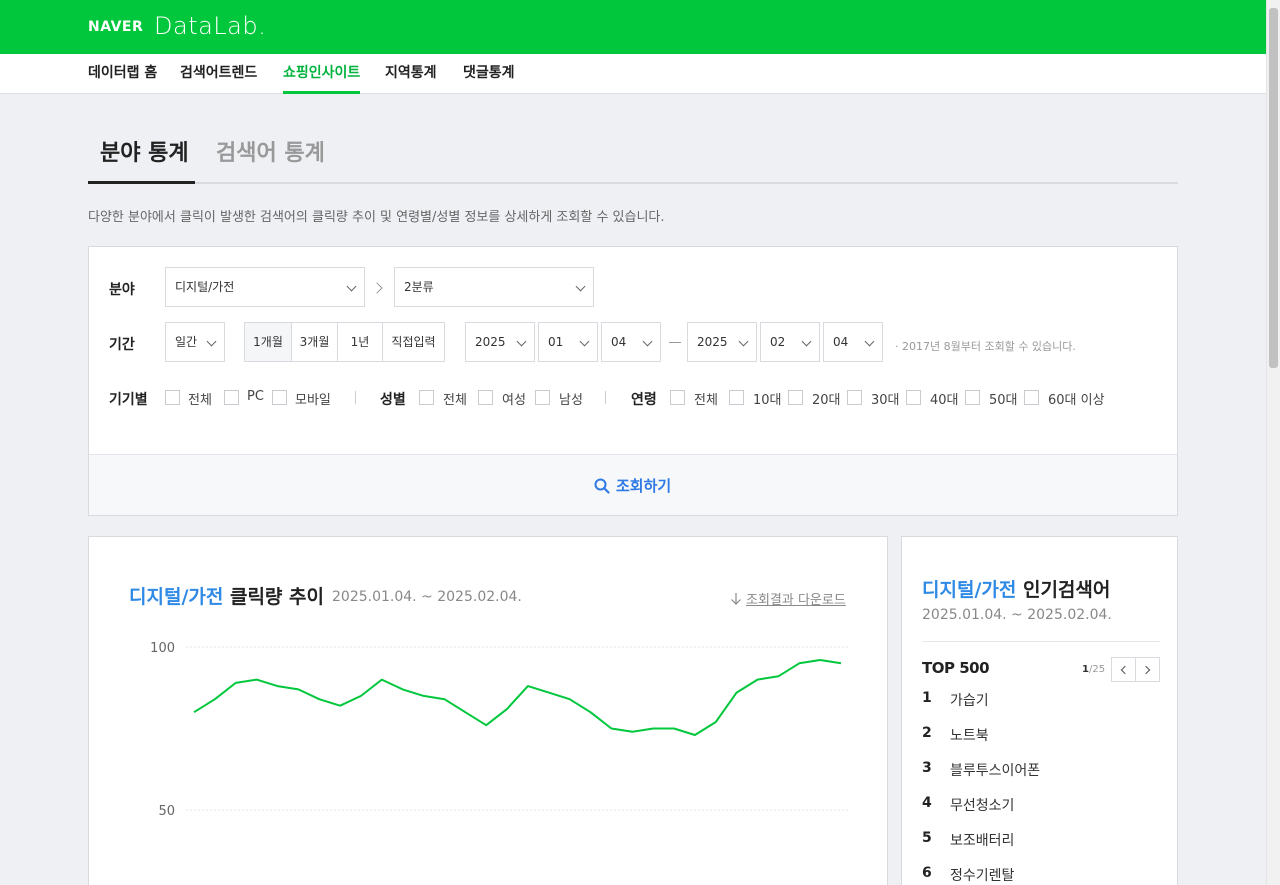 The width and height of the screenshot is (1280, 885). I want to click on y-tick-label: 100, so click(162, 648).